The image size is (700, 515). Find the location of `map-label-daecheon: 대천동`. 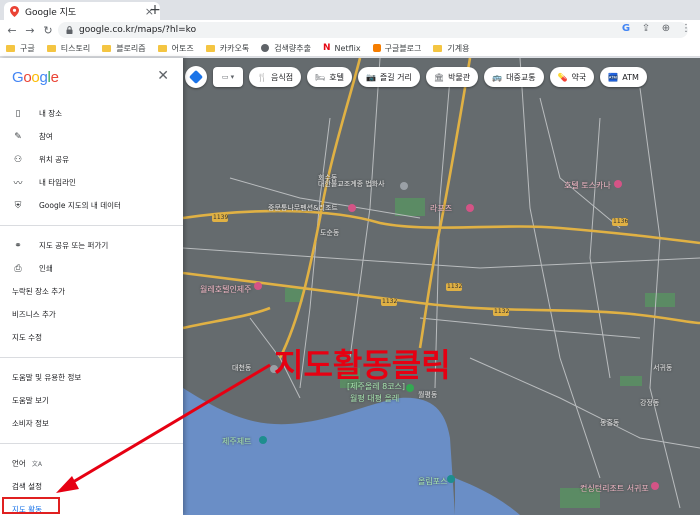

map-label-daecheon: 대천동 is located at coordinates (241, 368).